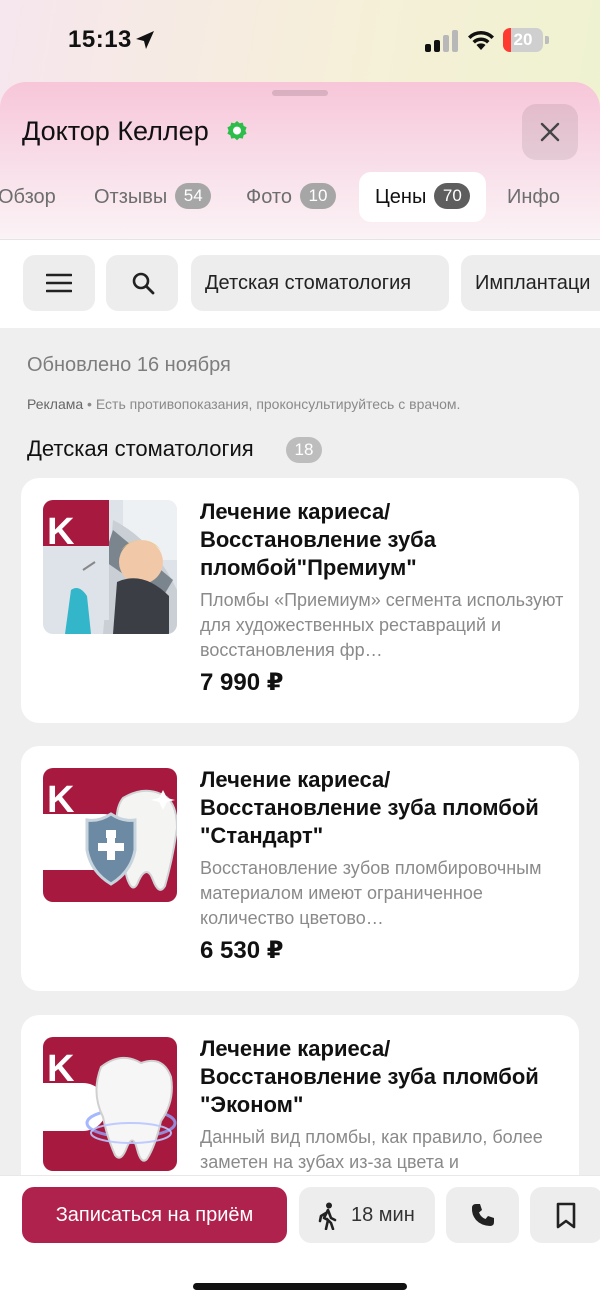 Image resolution: width=600 pixels, height=1300 pixels. I want to click on filter-chip-label: Детская стоматология, so click(308, 283).